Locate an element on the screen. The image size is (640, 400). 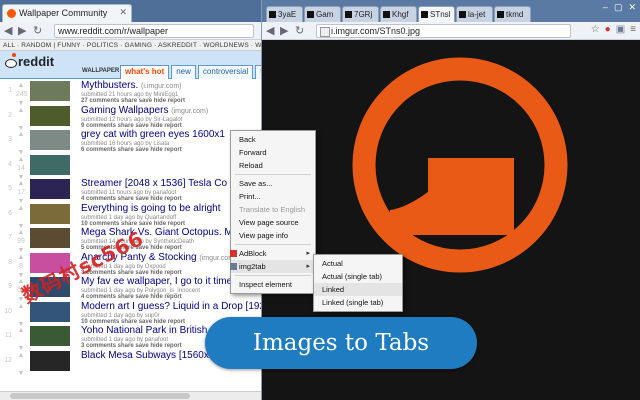
post-rank: 6 is located at coordinates (10, 213).